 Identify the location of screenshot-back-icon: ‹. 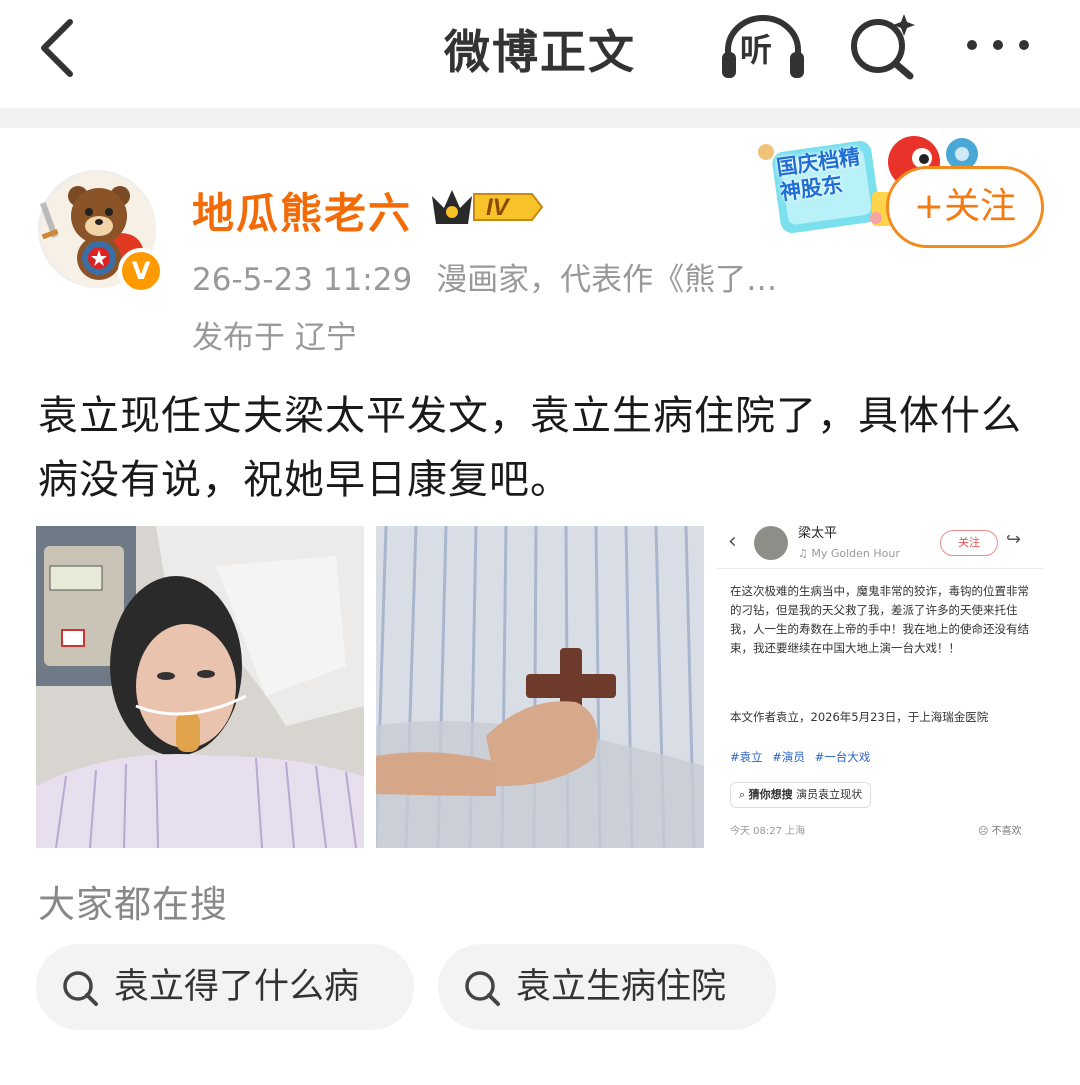
(732, 541).